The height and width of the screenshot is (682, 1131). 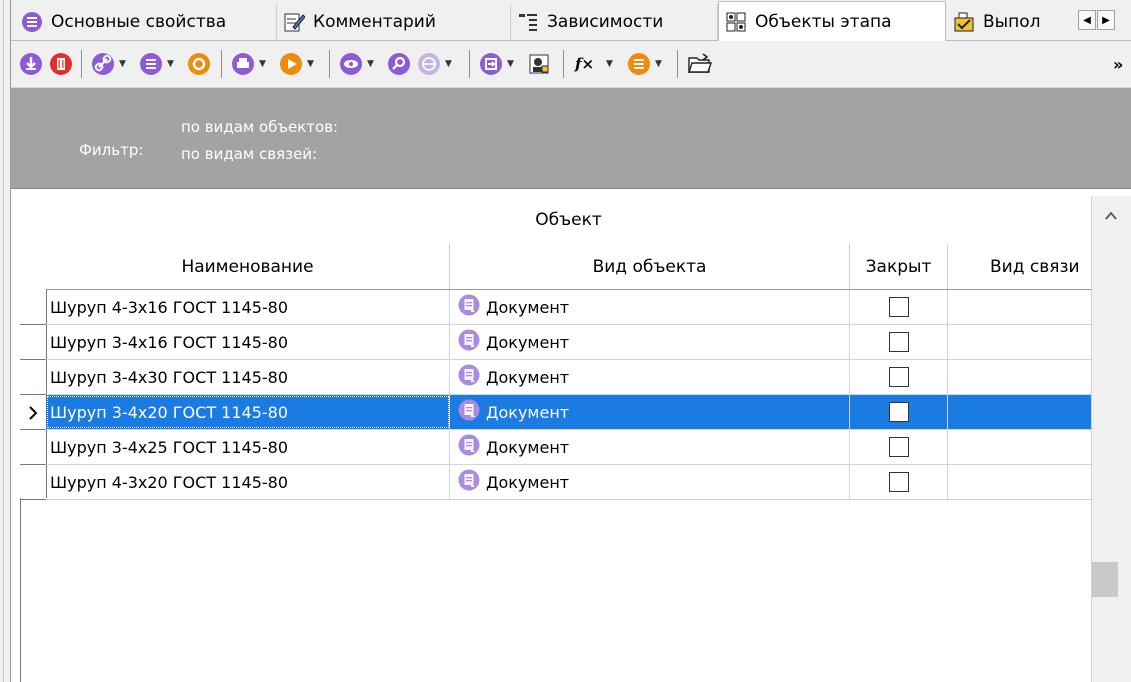 What do you see at coordinates (585, 64) in the screenshot?
I see `function-icon: f×` at bounding box center [585, 64].